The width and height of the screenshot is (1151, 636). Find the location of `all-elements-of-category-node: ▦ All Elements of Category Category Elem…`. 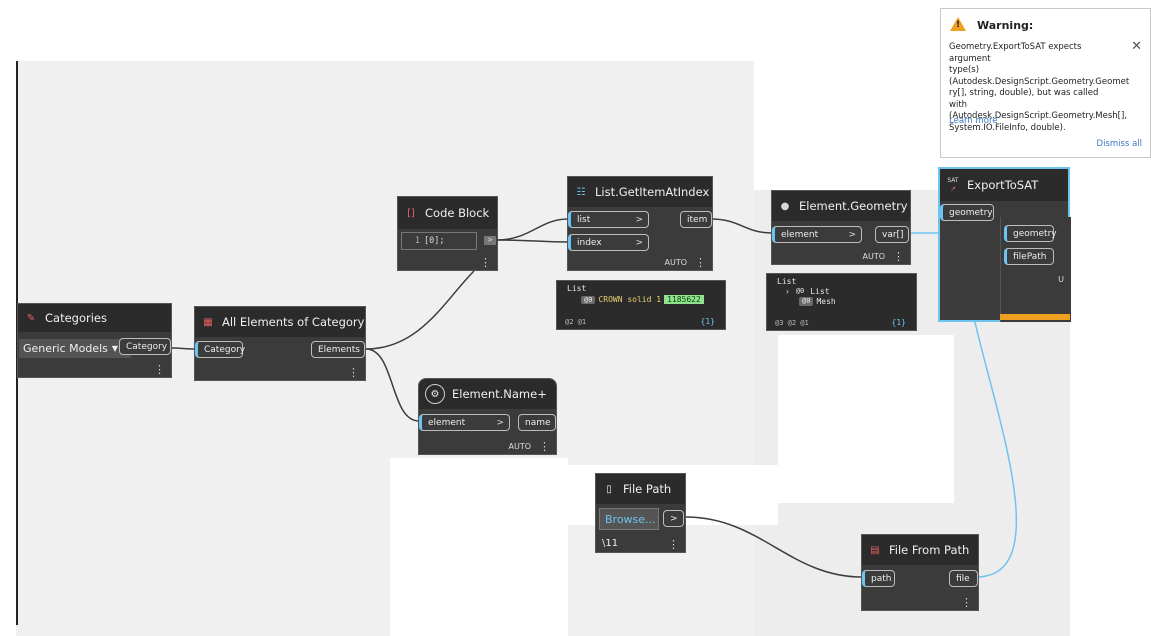

all-elements-of-category-node: ▦ All Elements of Category Category Elem… is located at coordinates (280, 343).